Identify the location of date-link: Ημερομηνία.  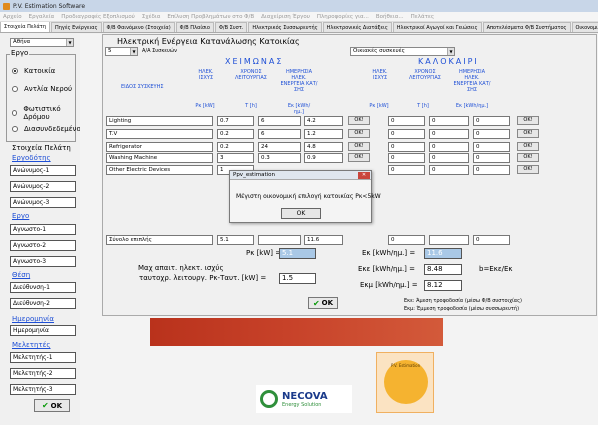
(33, 319).